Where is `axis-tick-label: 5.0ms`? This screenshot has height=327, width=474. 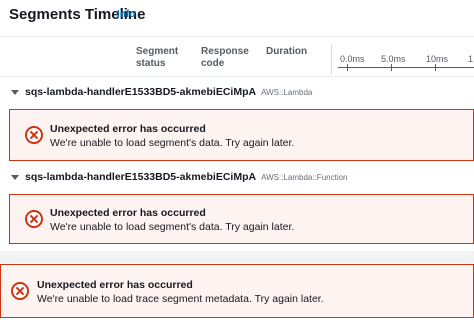 axis-tick-label: 5.0ms is located at coordinates (393, 59).